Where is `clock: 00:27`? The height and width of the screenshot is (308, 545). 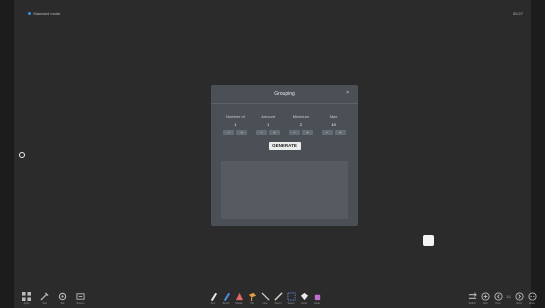 clock: 00:27 is located at coordinates (517, 13).